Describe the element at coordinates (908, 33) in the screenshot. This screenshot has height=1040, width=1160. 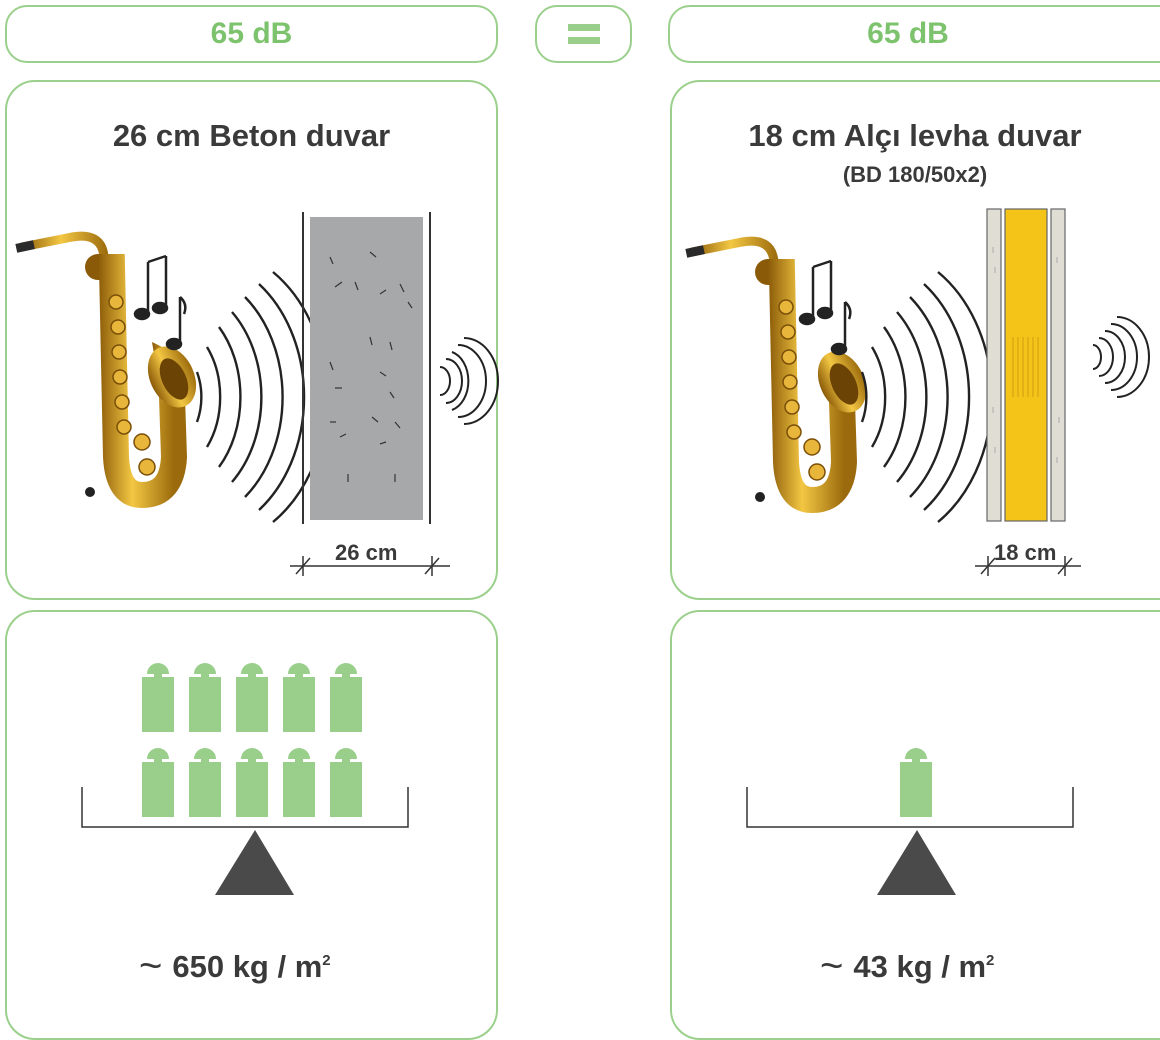
I see `right-db-label: 65 dB` at that location.